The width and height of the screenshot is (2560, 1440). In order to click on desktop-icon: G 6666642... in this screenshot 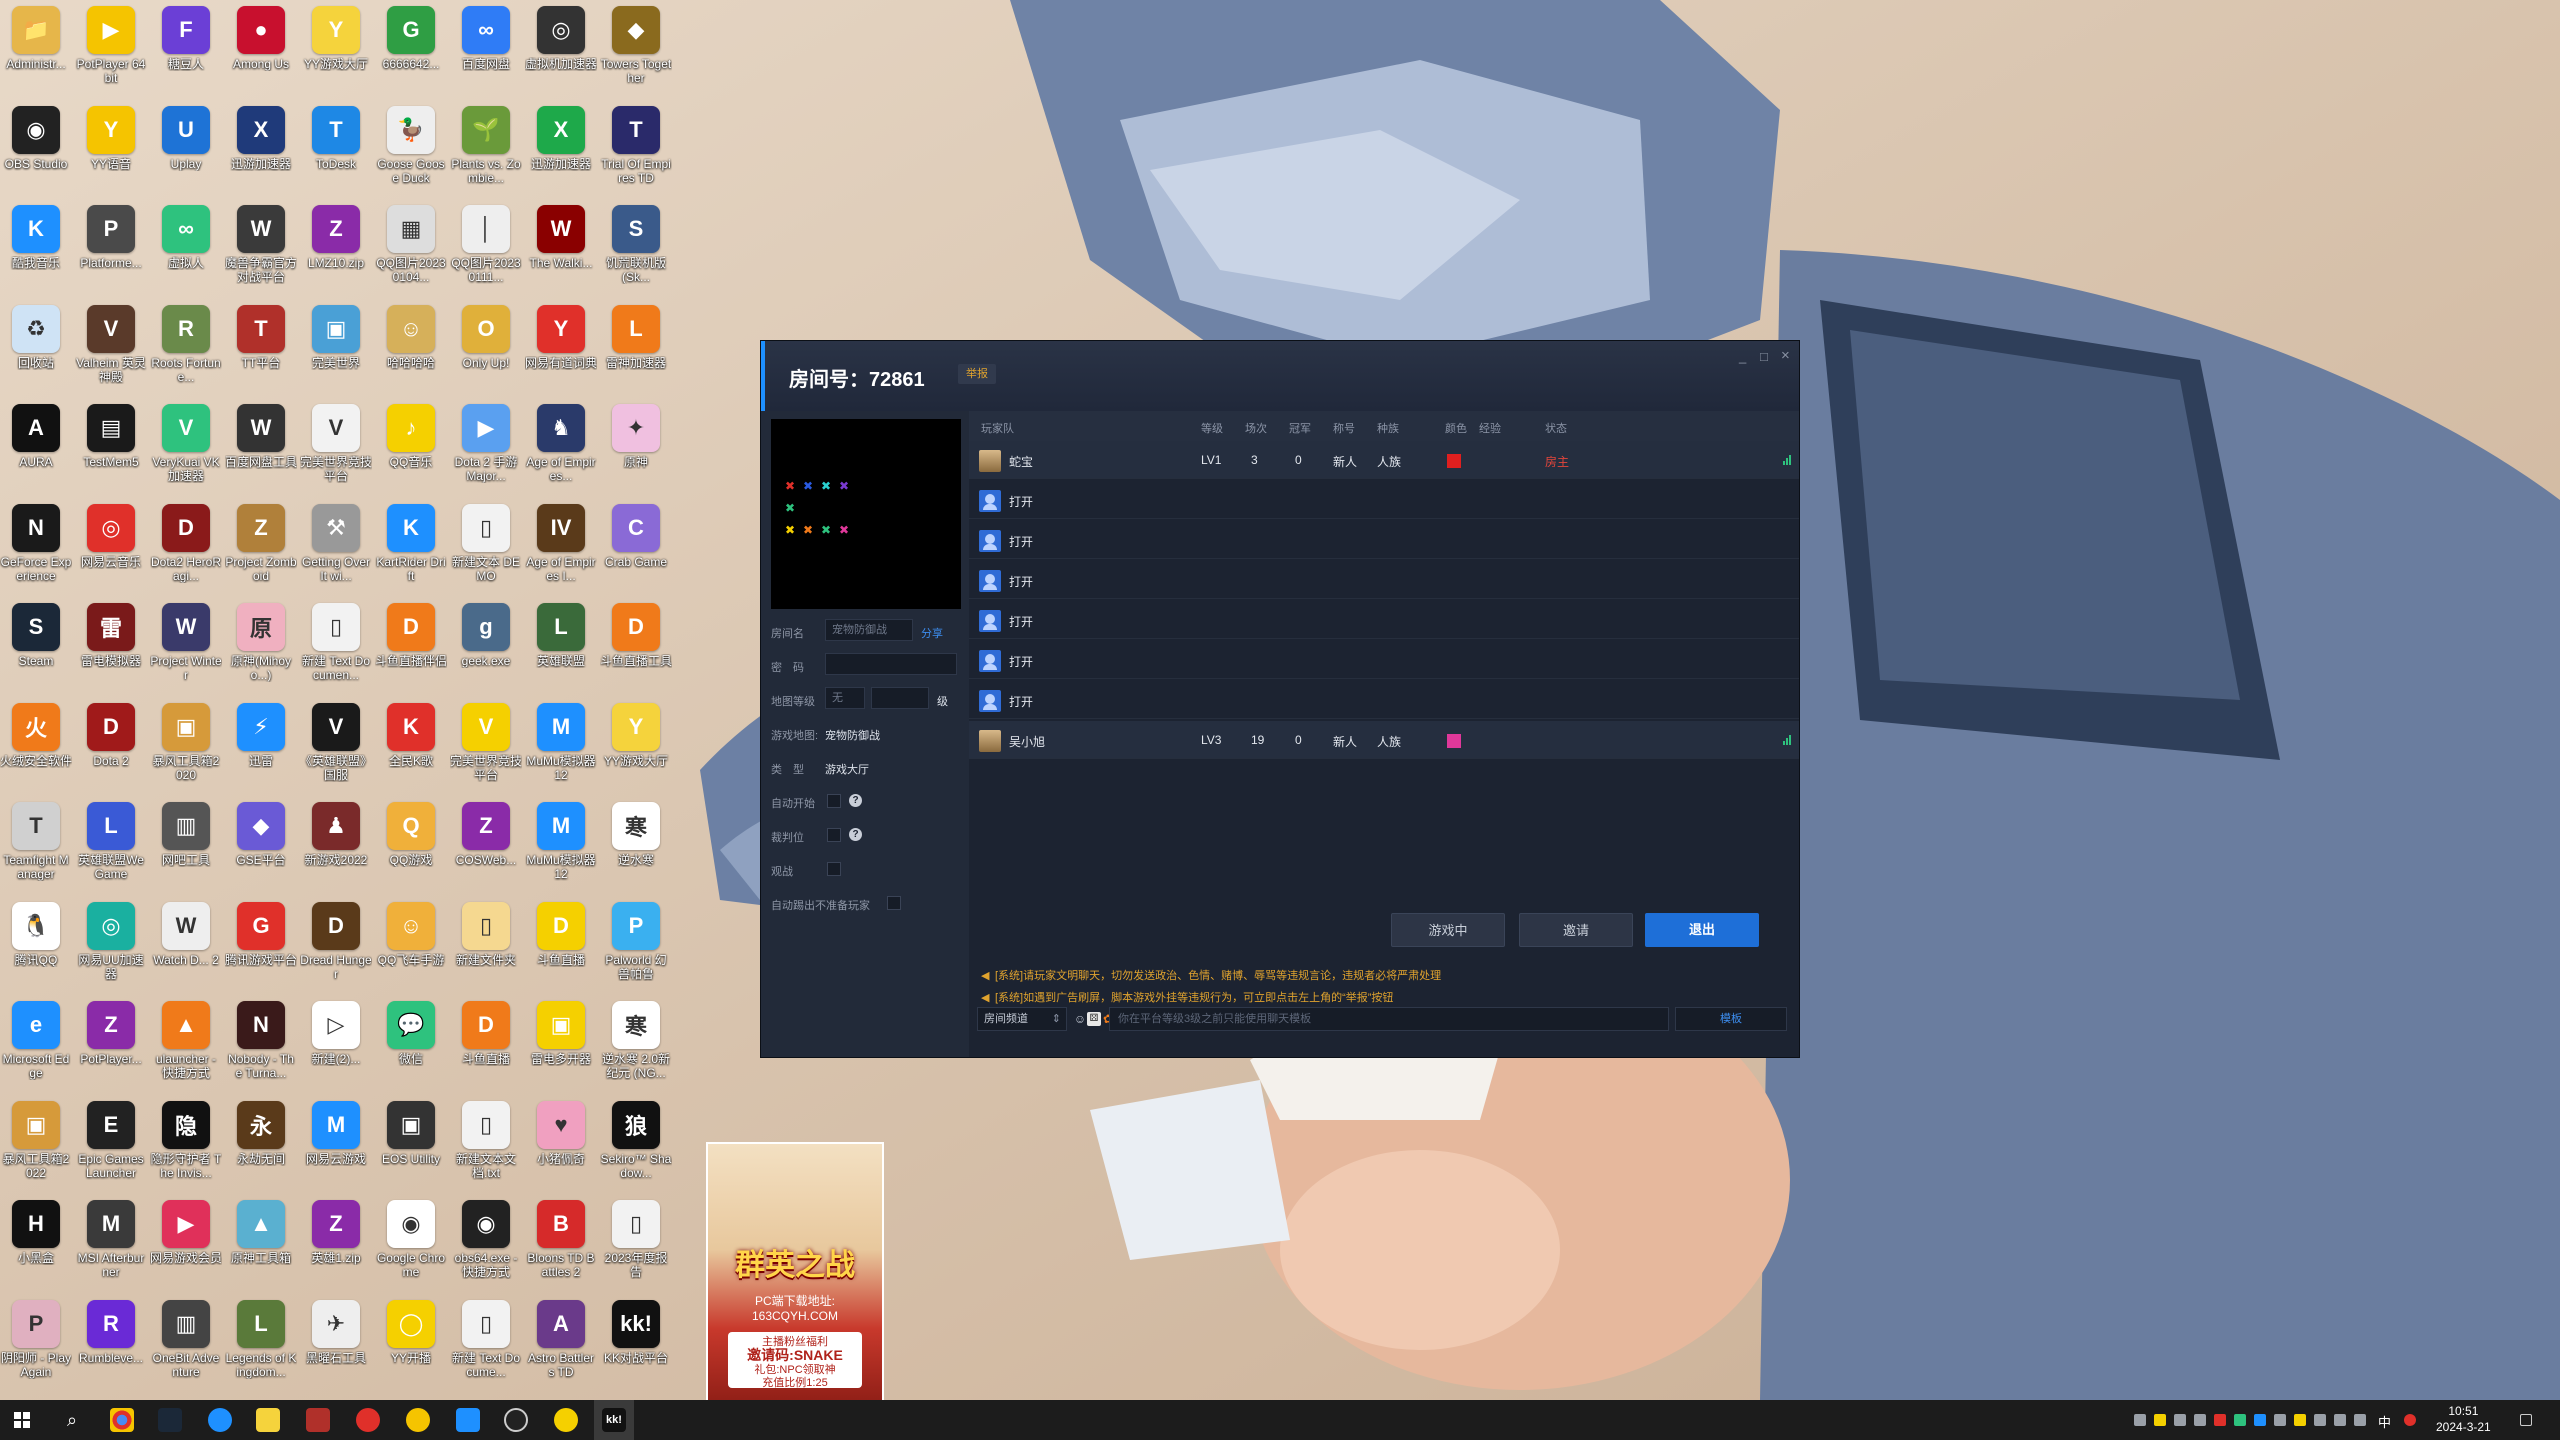, I will do `click(411, 36)`.